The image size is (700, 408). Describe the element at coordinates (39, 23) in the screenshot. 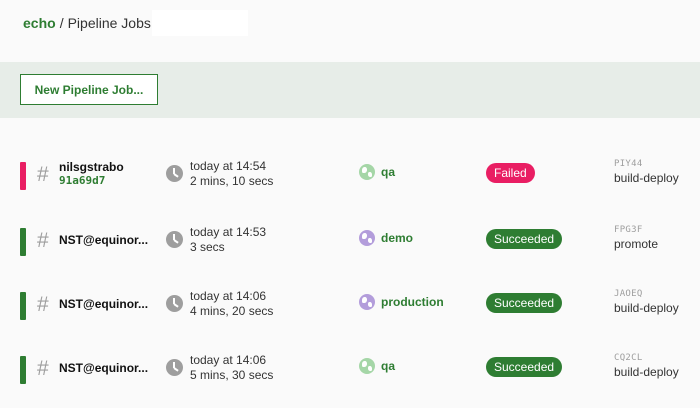

I see `breadcrumb-app-link: echo` at that location.